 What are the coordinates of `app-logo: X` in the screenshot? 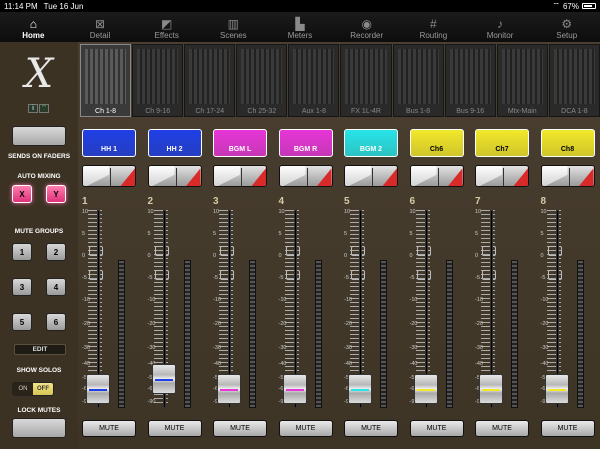 It's located at (39, 74).